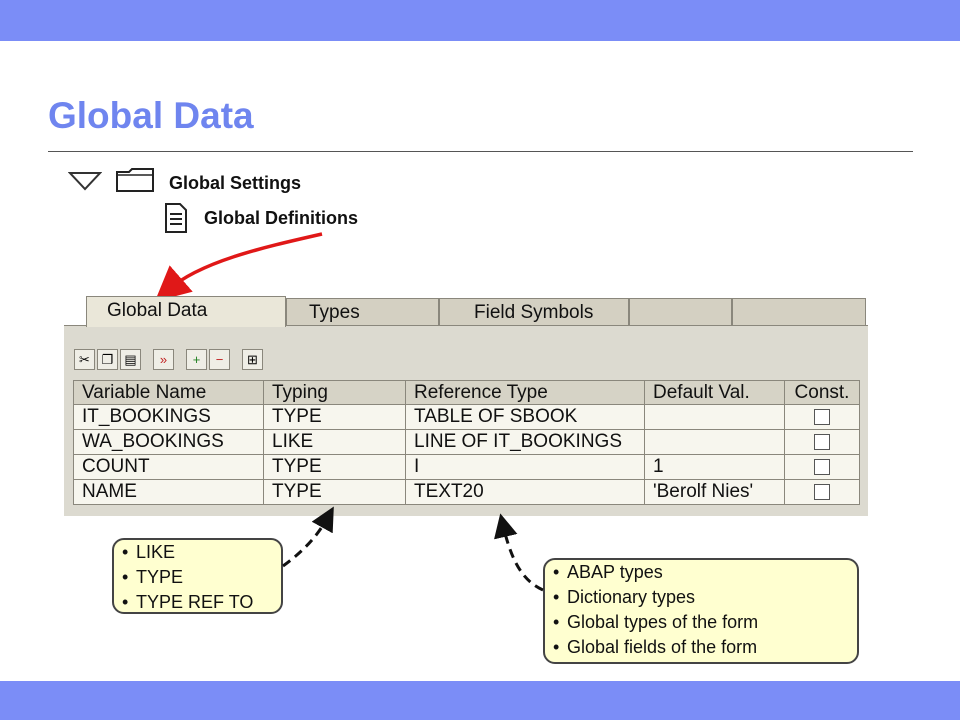  What do you see at coordinates (219, 359) in the screenshot?
I see `delete-row-icon: −` at bounding box center [219, 359].